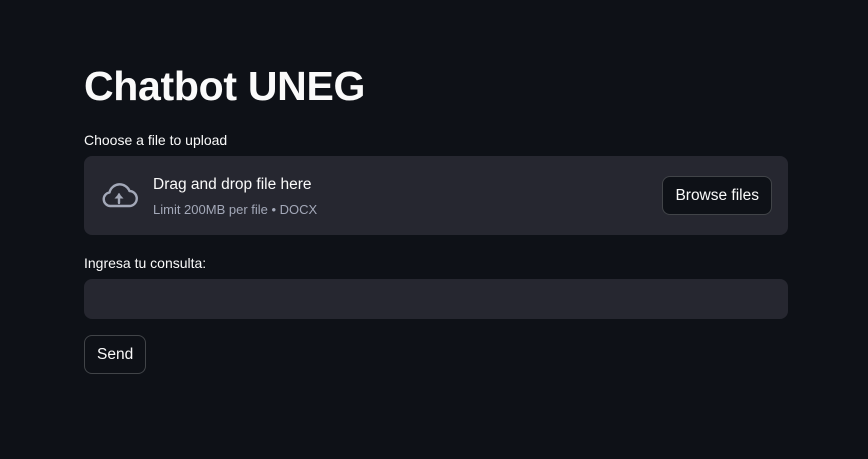 The image size is (868, 459). Describe the element at coordinates (145, 263) in the screenshot. I see `query-label: Ingresa tu consulta:` at that location.